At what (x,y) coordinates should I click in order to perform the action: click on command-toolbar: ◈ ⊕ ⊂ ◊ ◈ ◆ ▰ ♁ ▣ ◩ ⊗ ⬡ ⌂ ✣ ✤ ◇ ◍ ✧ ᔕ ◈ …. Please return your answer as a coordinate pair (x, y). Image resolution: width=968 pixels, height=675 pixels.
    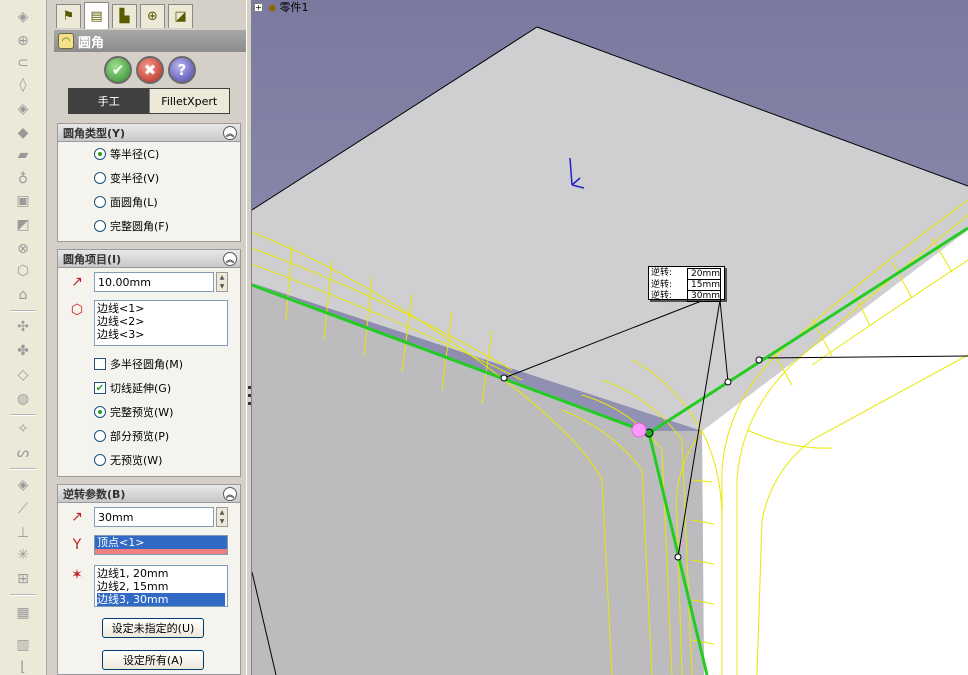
    Looking at the image, I should click on (23, 337).